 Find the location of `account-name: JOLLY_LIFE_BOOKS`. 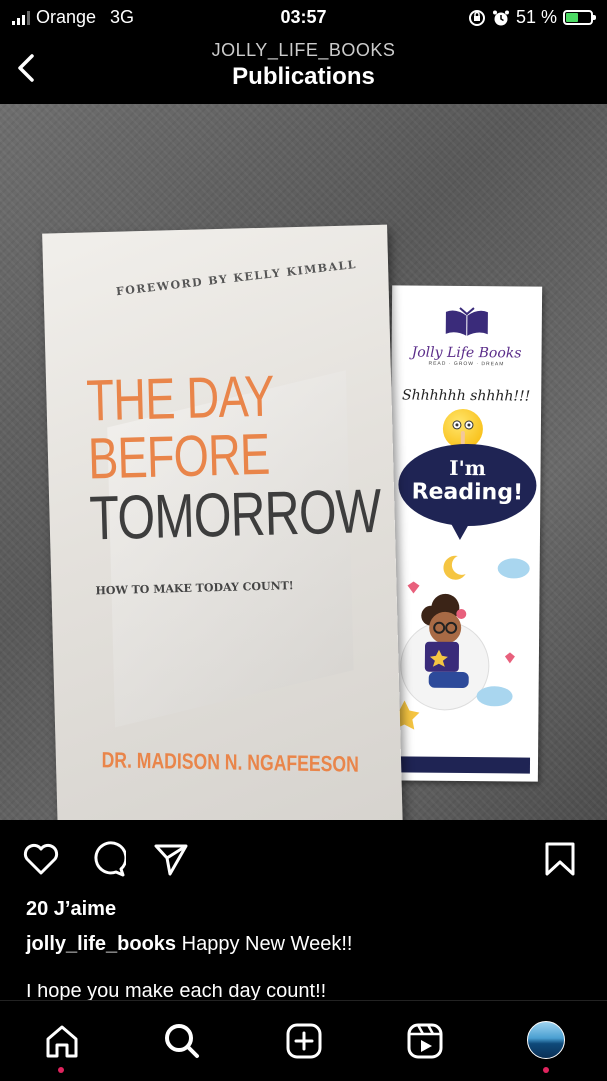

account-name: JOLLY_LIFE_BOOKS is located at coordinates (303, 50).